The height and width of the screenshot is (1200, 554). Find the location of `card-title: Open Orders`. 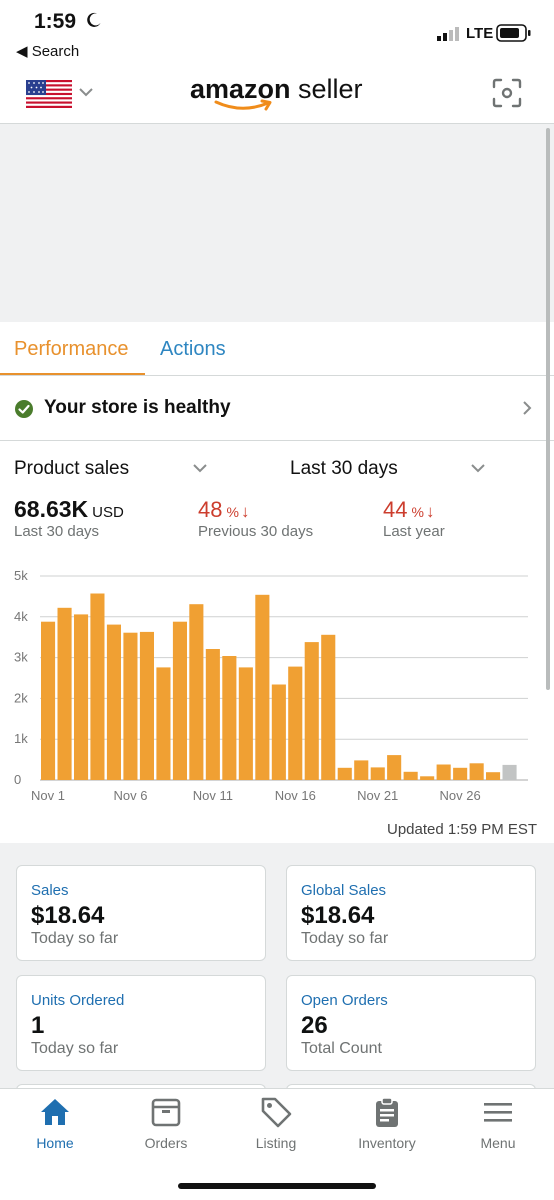

card-title: Open Orders is located at coordinates (344, 1000).